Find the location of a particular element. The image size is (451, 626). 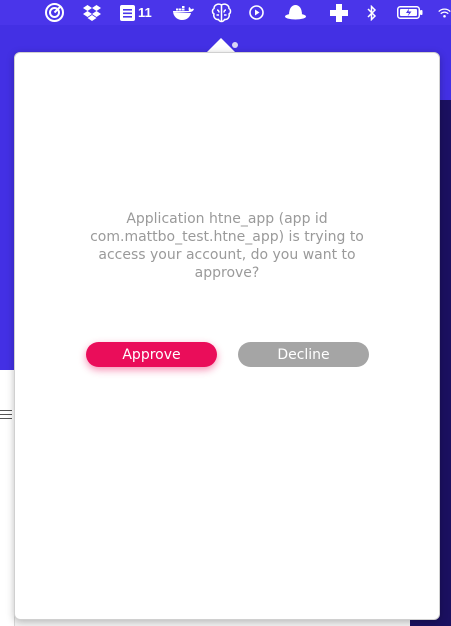

hamburger-icon is located at coordinates (6, 416).